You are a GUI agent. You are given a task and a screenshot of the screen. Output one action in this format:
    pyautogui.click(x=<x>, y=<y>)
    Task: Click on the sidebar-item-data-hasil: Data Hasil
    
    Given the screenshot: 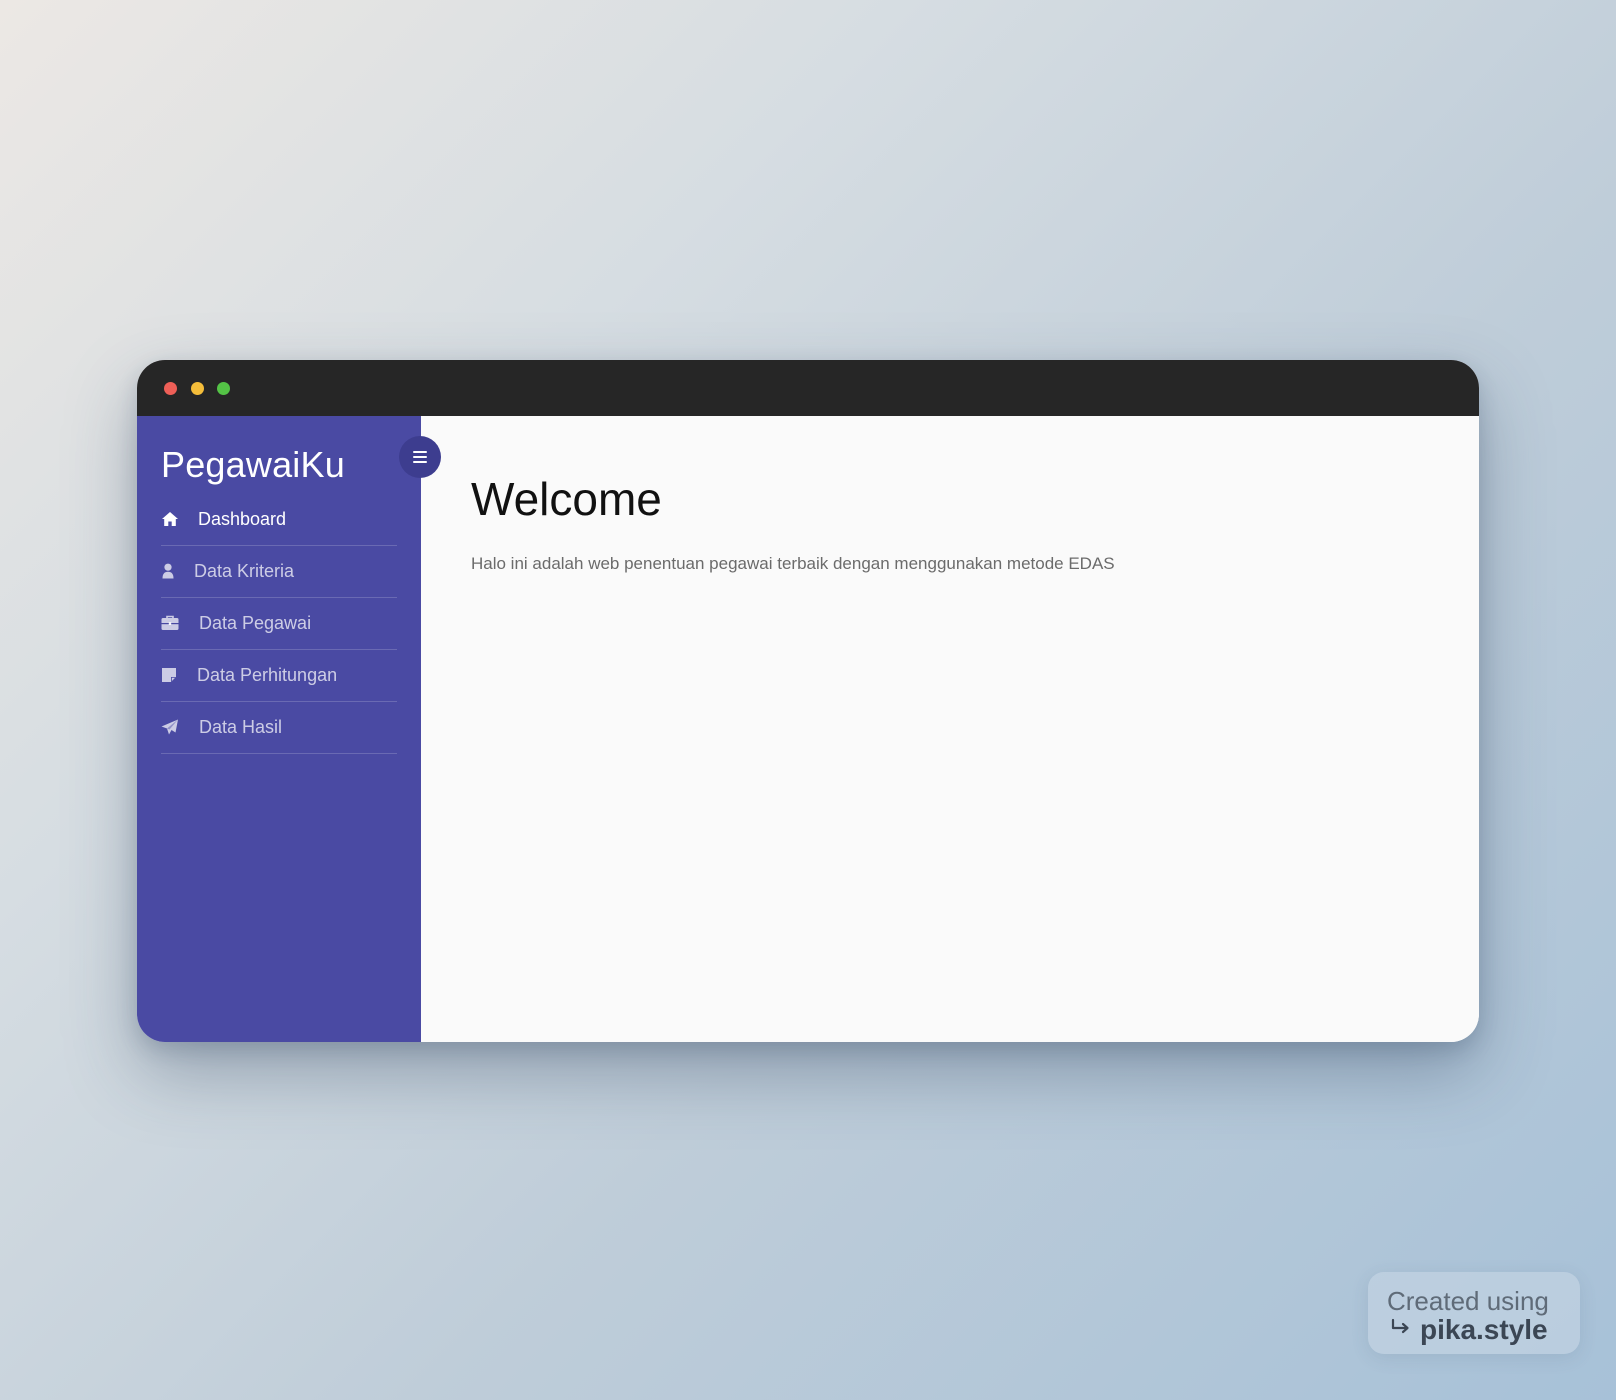 What is the action you would take?
    pyautogui.click(x=279, y=728)
    